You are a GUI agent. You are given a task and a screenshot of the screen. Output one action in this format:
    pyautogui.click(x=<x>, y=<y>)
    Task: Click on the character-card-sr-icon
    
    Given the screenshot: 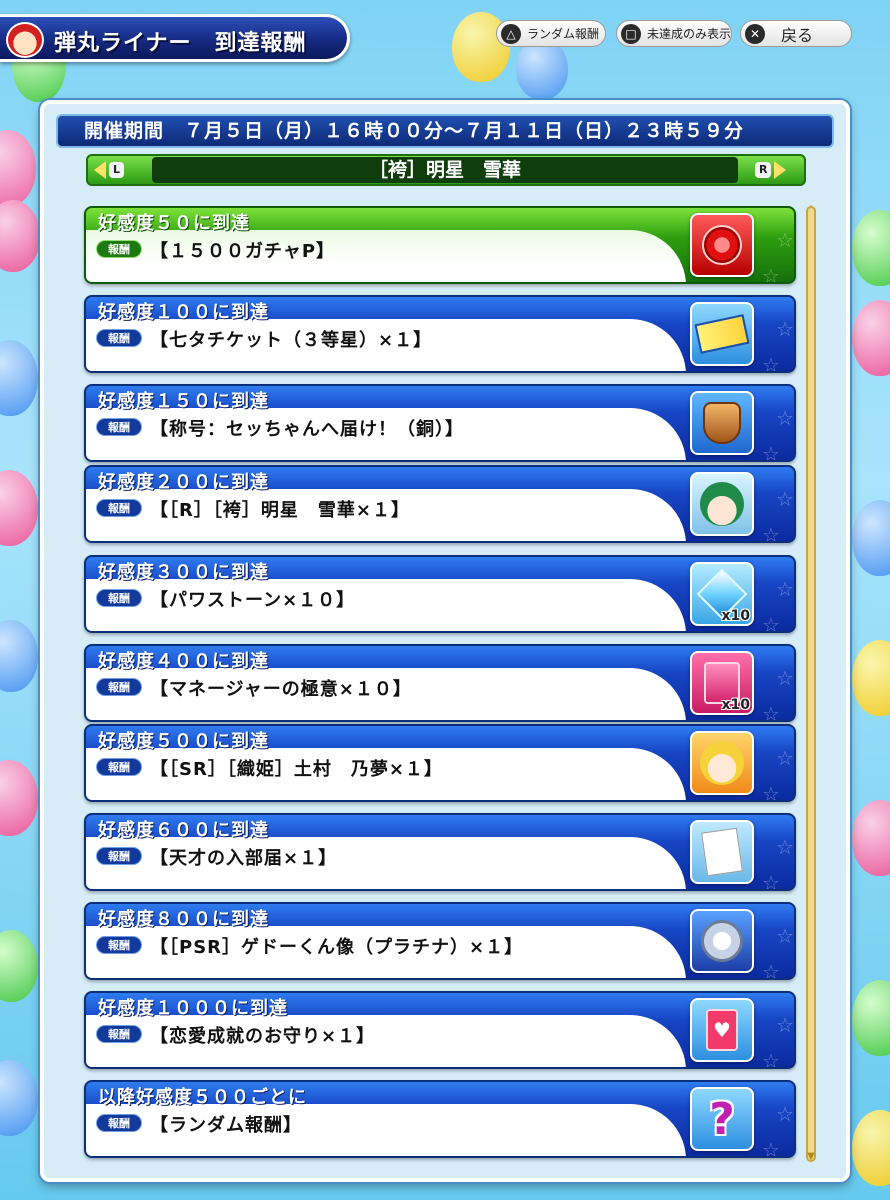 What is the action you would take?
    pyautogui.click(x=722, y=763)
    